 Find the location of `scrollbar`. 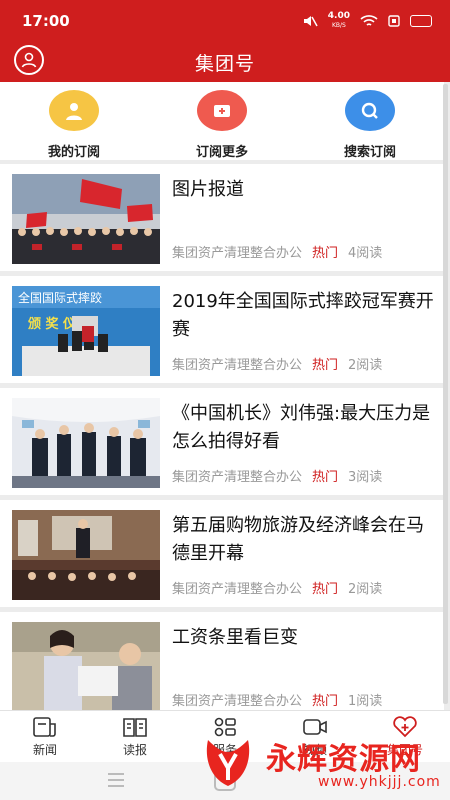

scrollbar is located at coordinates (445, 394).